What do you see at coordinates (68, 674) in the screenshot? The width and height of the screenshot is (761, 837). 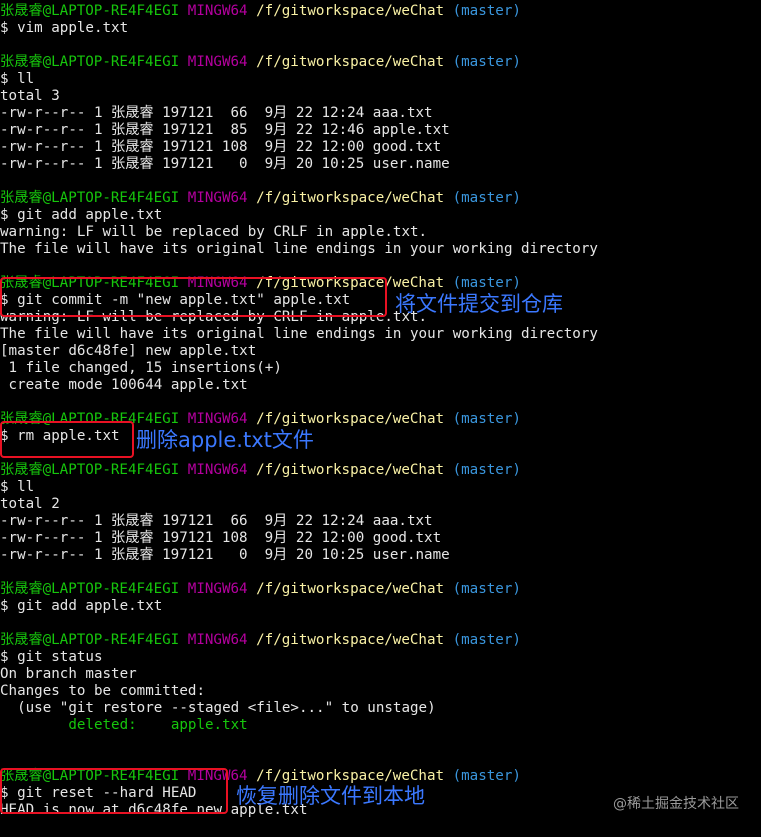 I see `output-line: On branch master` at bounding box center [68, 674].